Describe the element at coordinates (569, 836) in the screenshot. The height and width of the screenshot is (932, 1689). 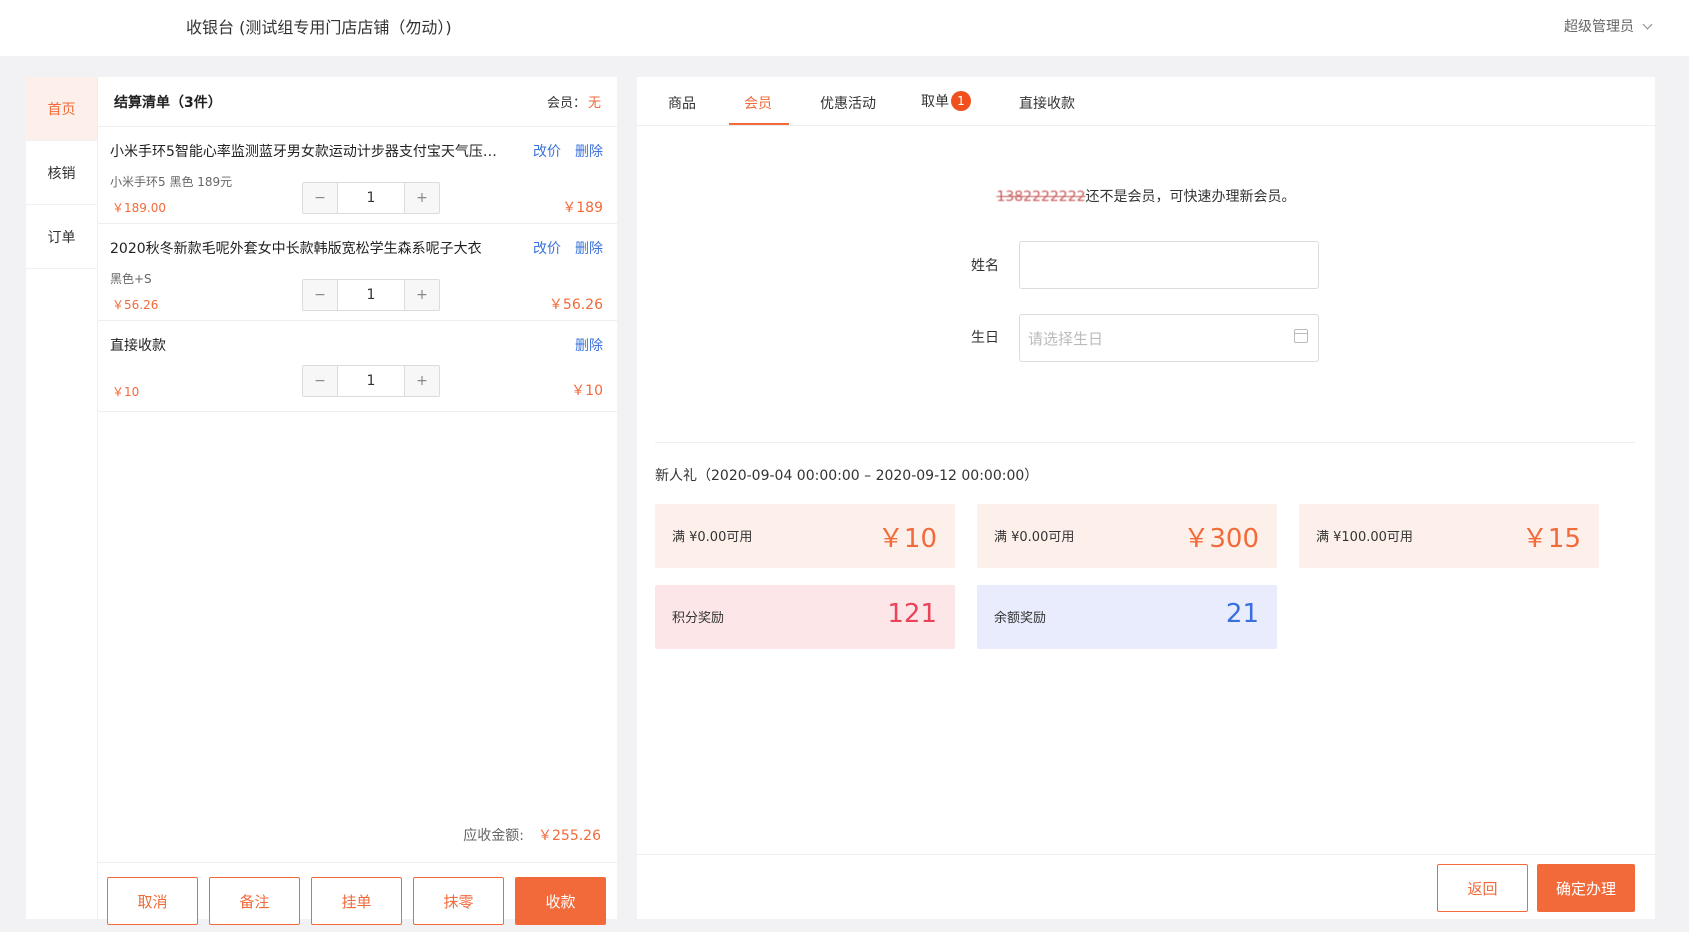
I see `receivable-value: ￥255.26` at that location.